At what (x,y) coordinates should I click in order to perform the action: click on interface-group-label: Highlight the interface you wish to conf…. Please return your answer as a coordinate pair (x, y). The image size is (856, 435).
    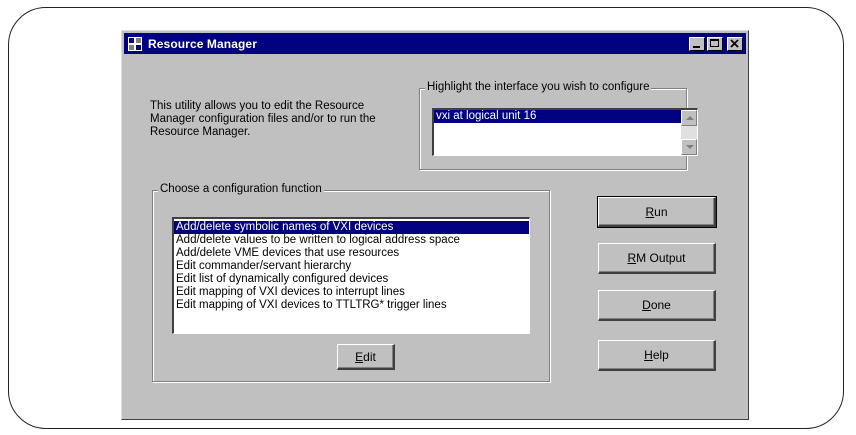
    Looking at the image, I should click on (538, 87).